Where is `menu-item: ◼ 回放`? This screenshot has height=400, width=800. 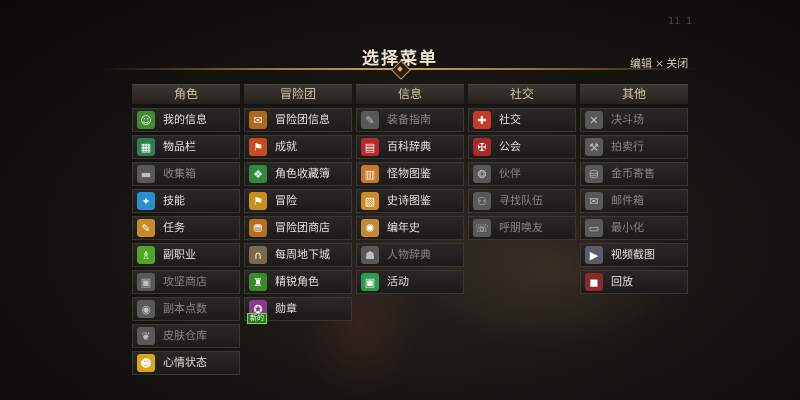
menu-item: ◼ 回放 is located at coordinates (634, 282).